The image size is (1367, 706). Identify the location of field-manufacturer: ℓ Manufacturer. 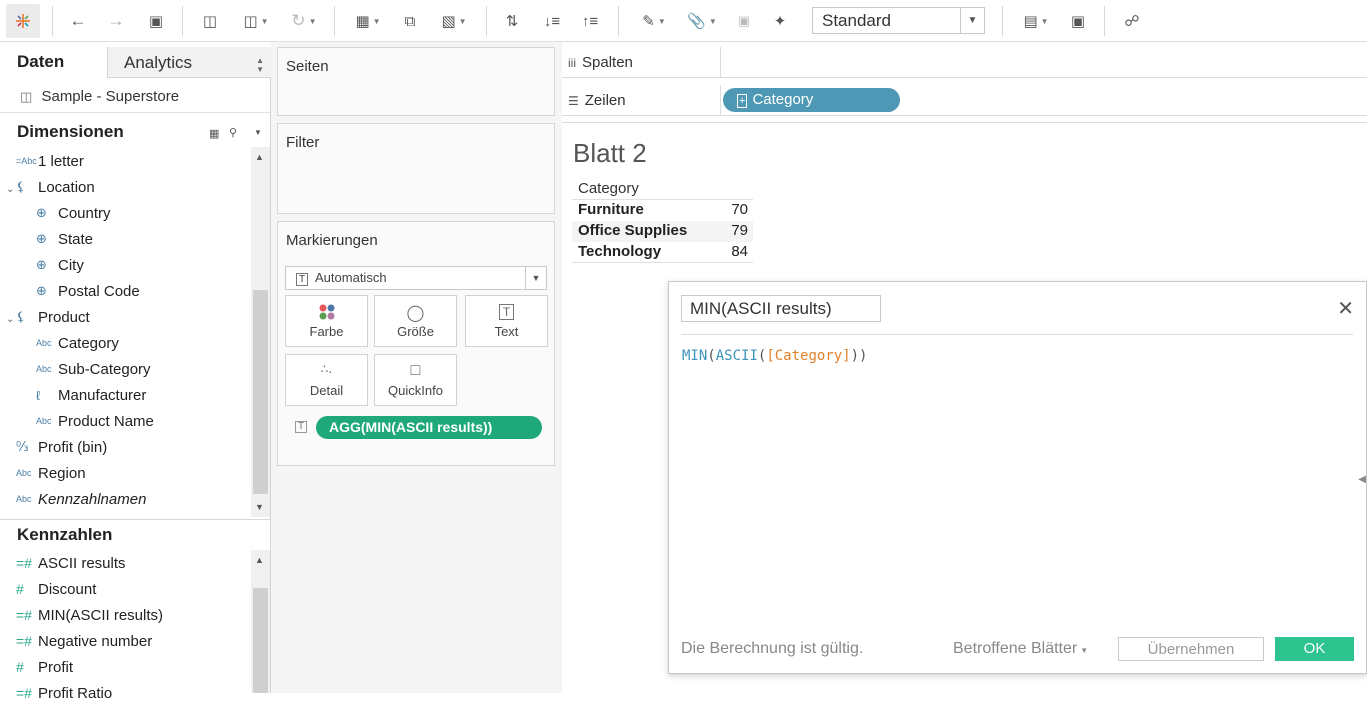
(91, 395).